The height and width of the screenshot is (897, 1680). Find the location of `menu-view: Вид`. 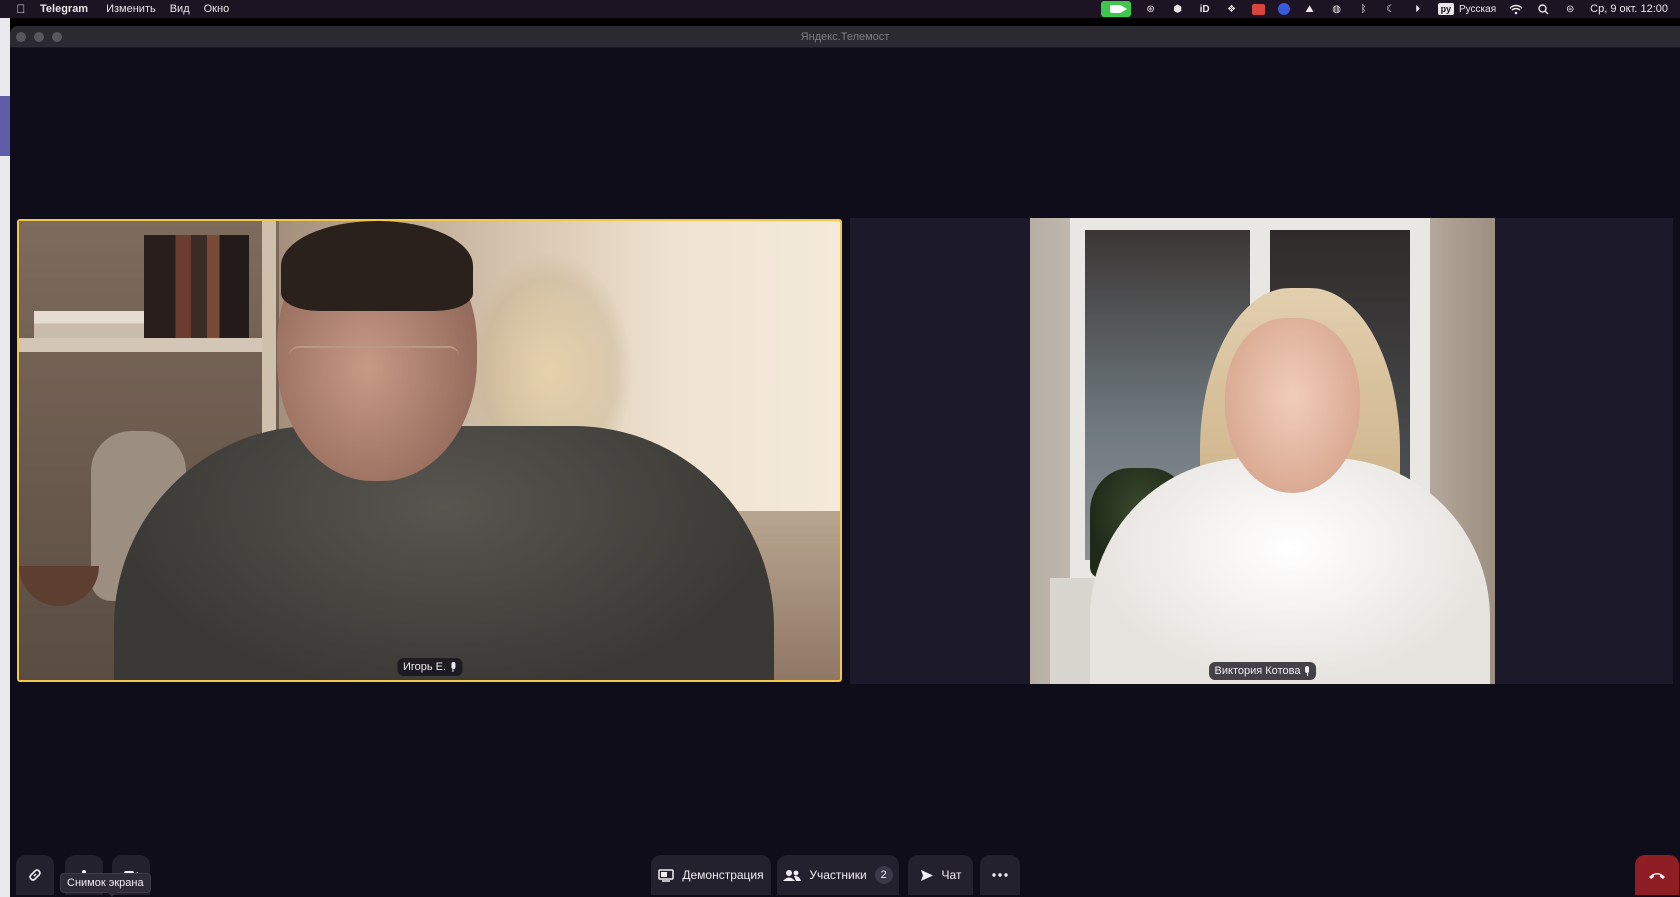

menu-view: Вид is located at coordinates (180, 9).